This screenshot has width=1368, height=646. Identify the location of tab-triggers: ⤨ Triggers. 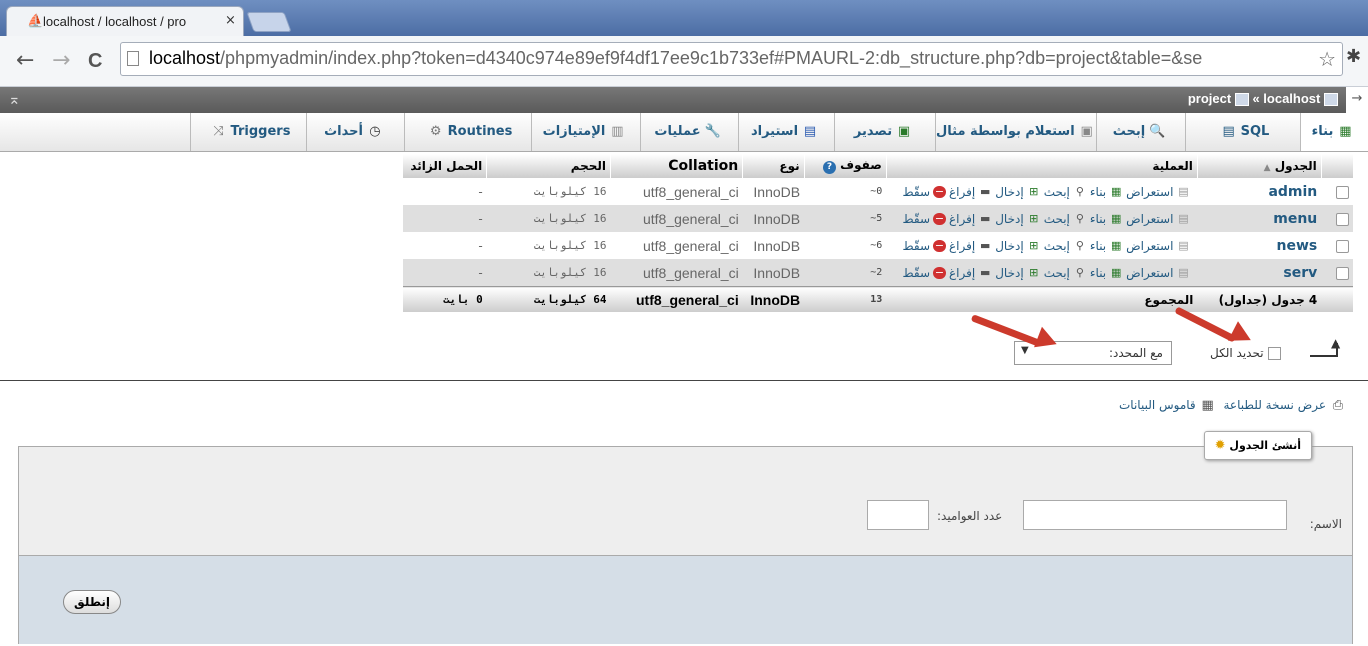
(248, 132).